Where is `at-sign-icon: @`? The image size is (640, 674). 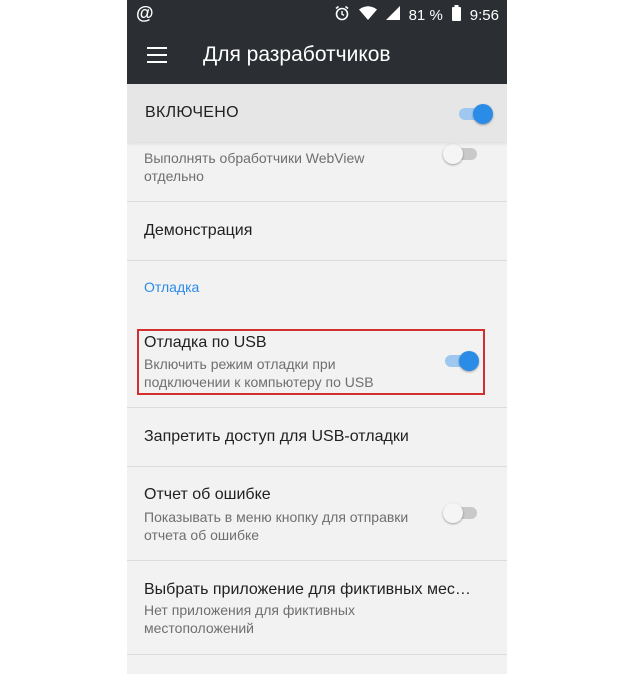
at-sign-icon: @ is located at coordinates (145, 13).